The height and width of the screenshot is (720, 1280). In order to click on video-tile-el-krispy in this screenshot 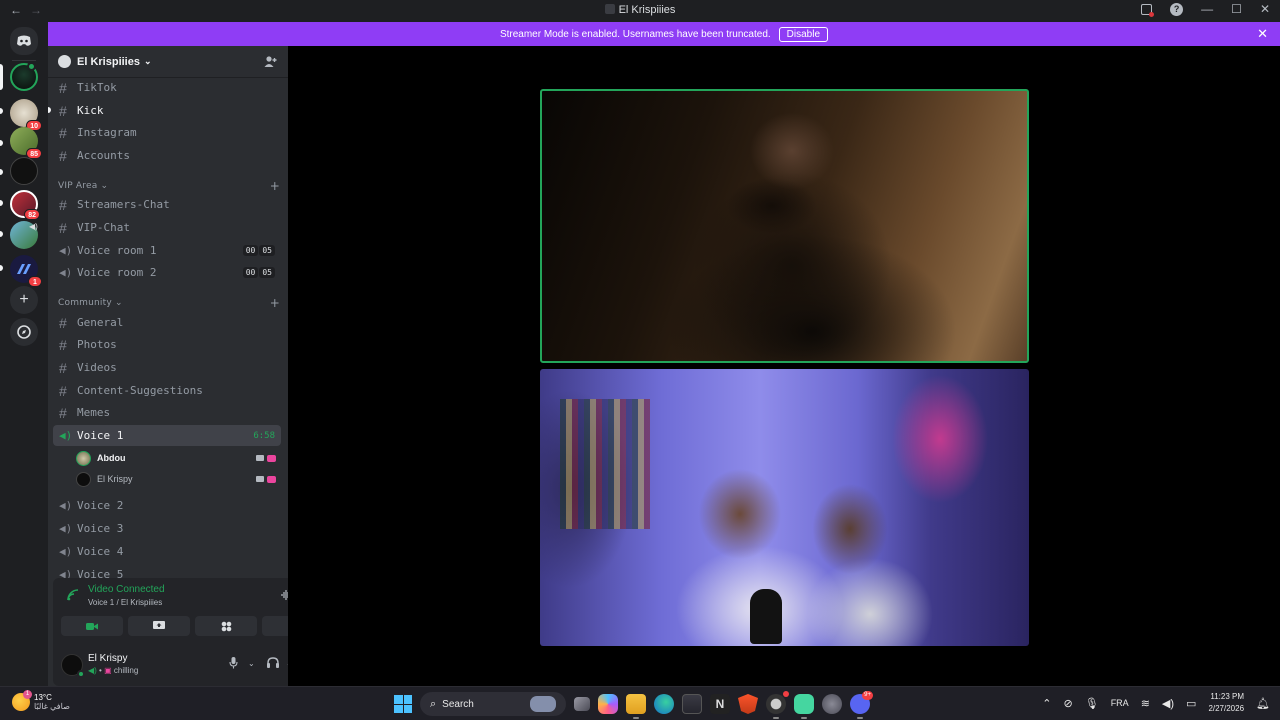, I will do `click(784, 507)`.